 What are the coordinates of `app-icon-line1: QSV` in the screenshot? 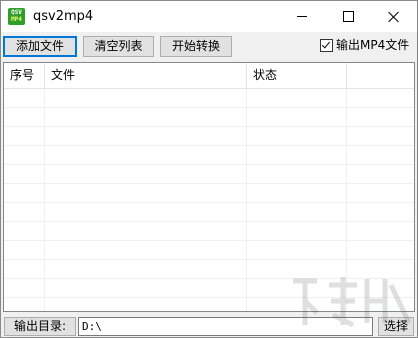 It's located at (16, 12).